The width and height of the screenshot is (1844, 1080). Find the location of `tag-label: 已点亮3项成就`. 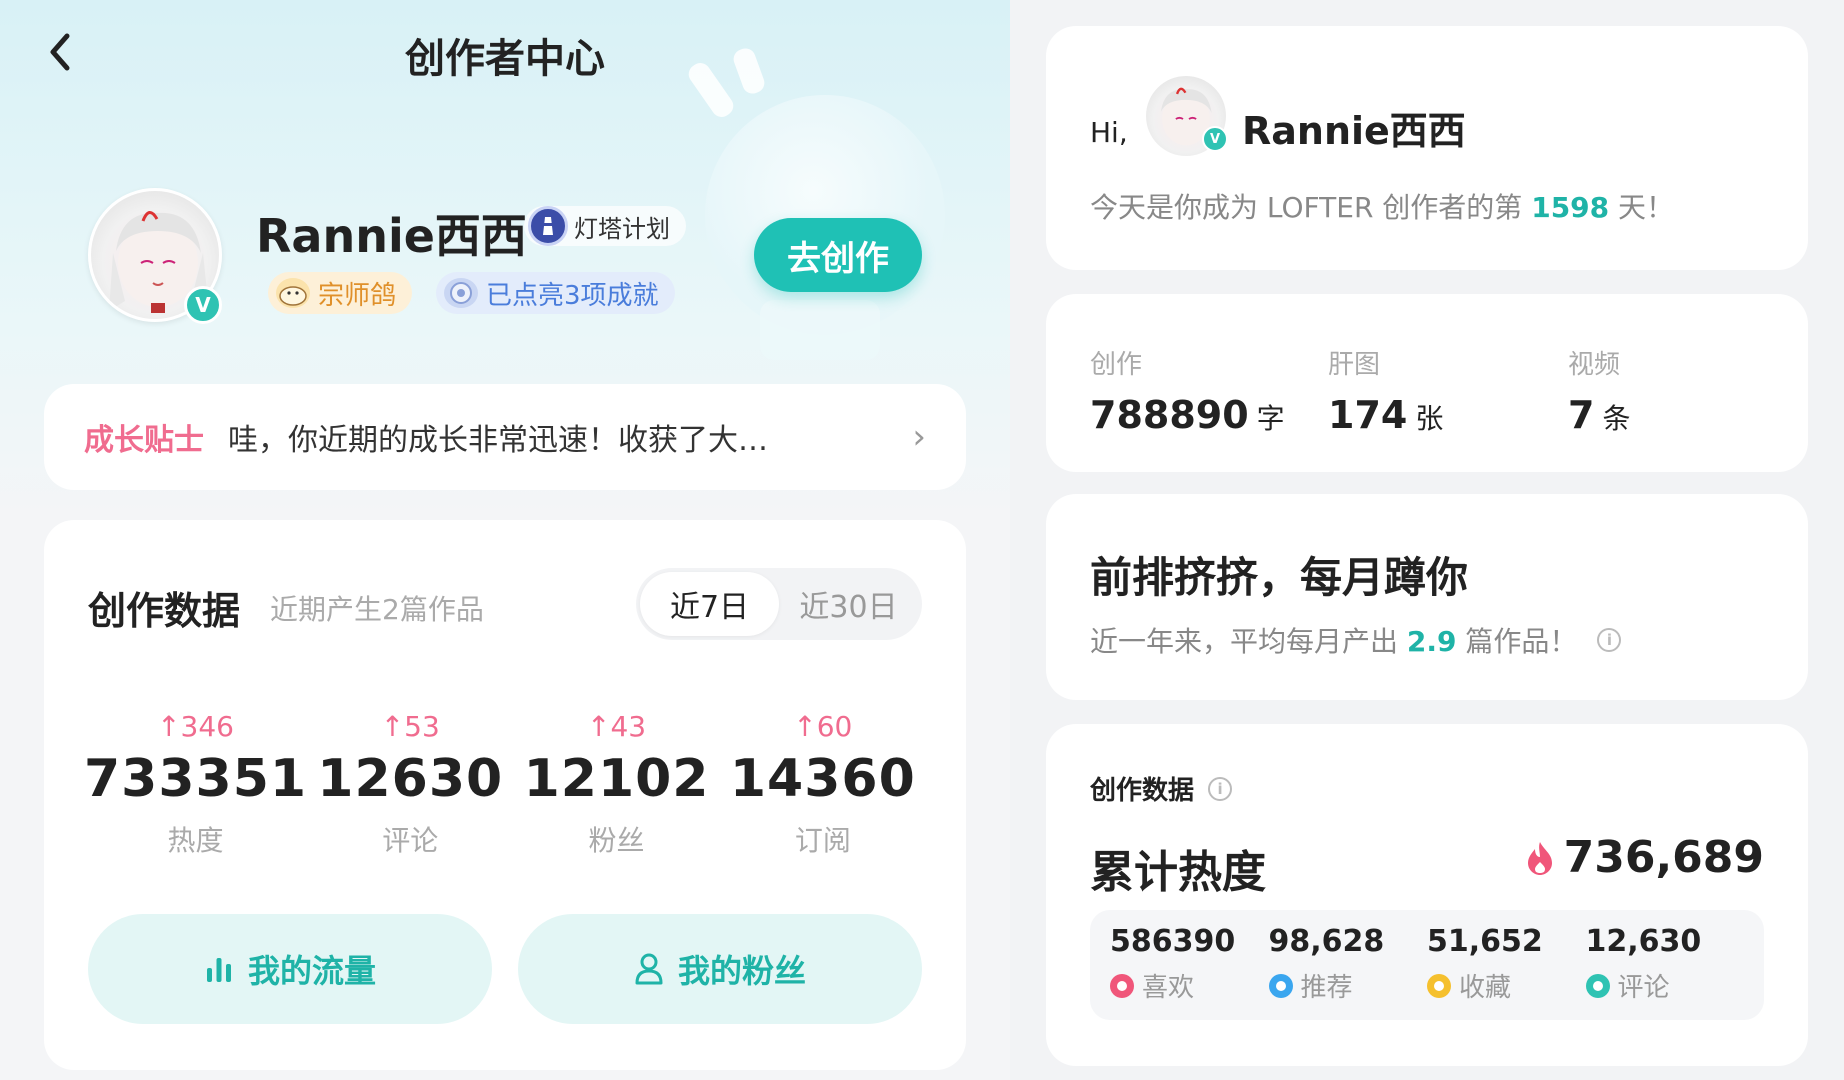

tag-label: 已点亮3项成就 is located at coordinates (572, 295).